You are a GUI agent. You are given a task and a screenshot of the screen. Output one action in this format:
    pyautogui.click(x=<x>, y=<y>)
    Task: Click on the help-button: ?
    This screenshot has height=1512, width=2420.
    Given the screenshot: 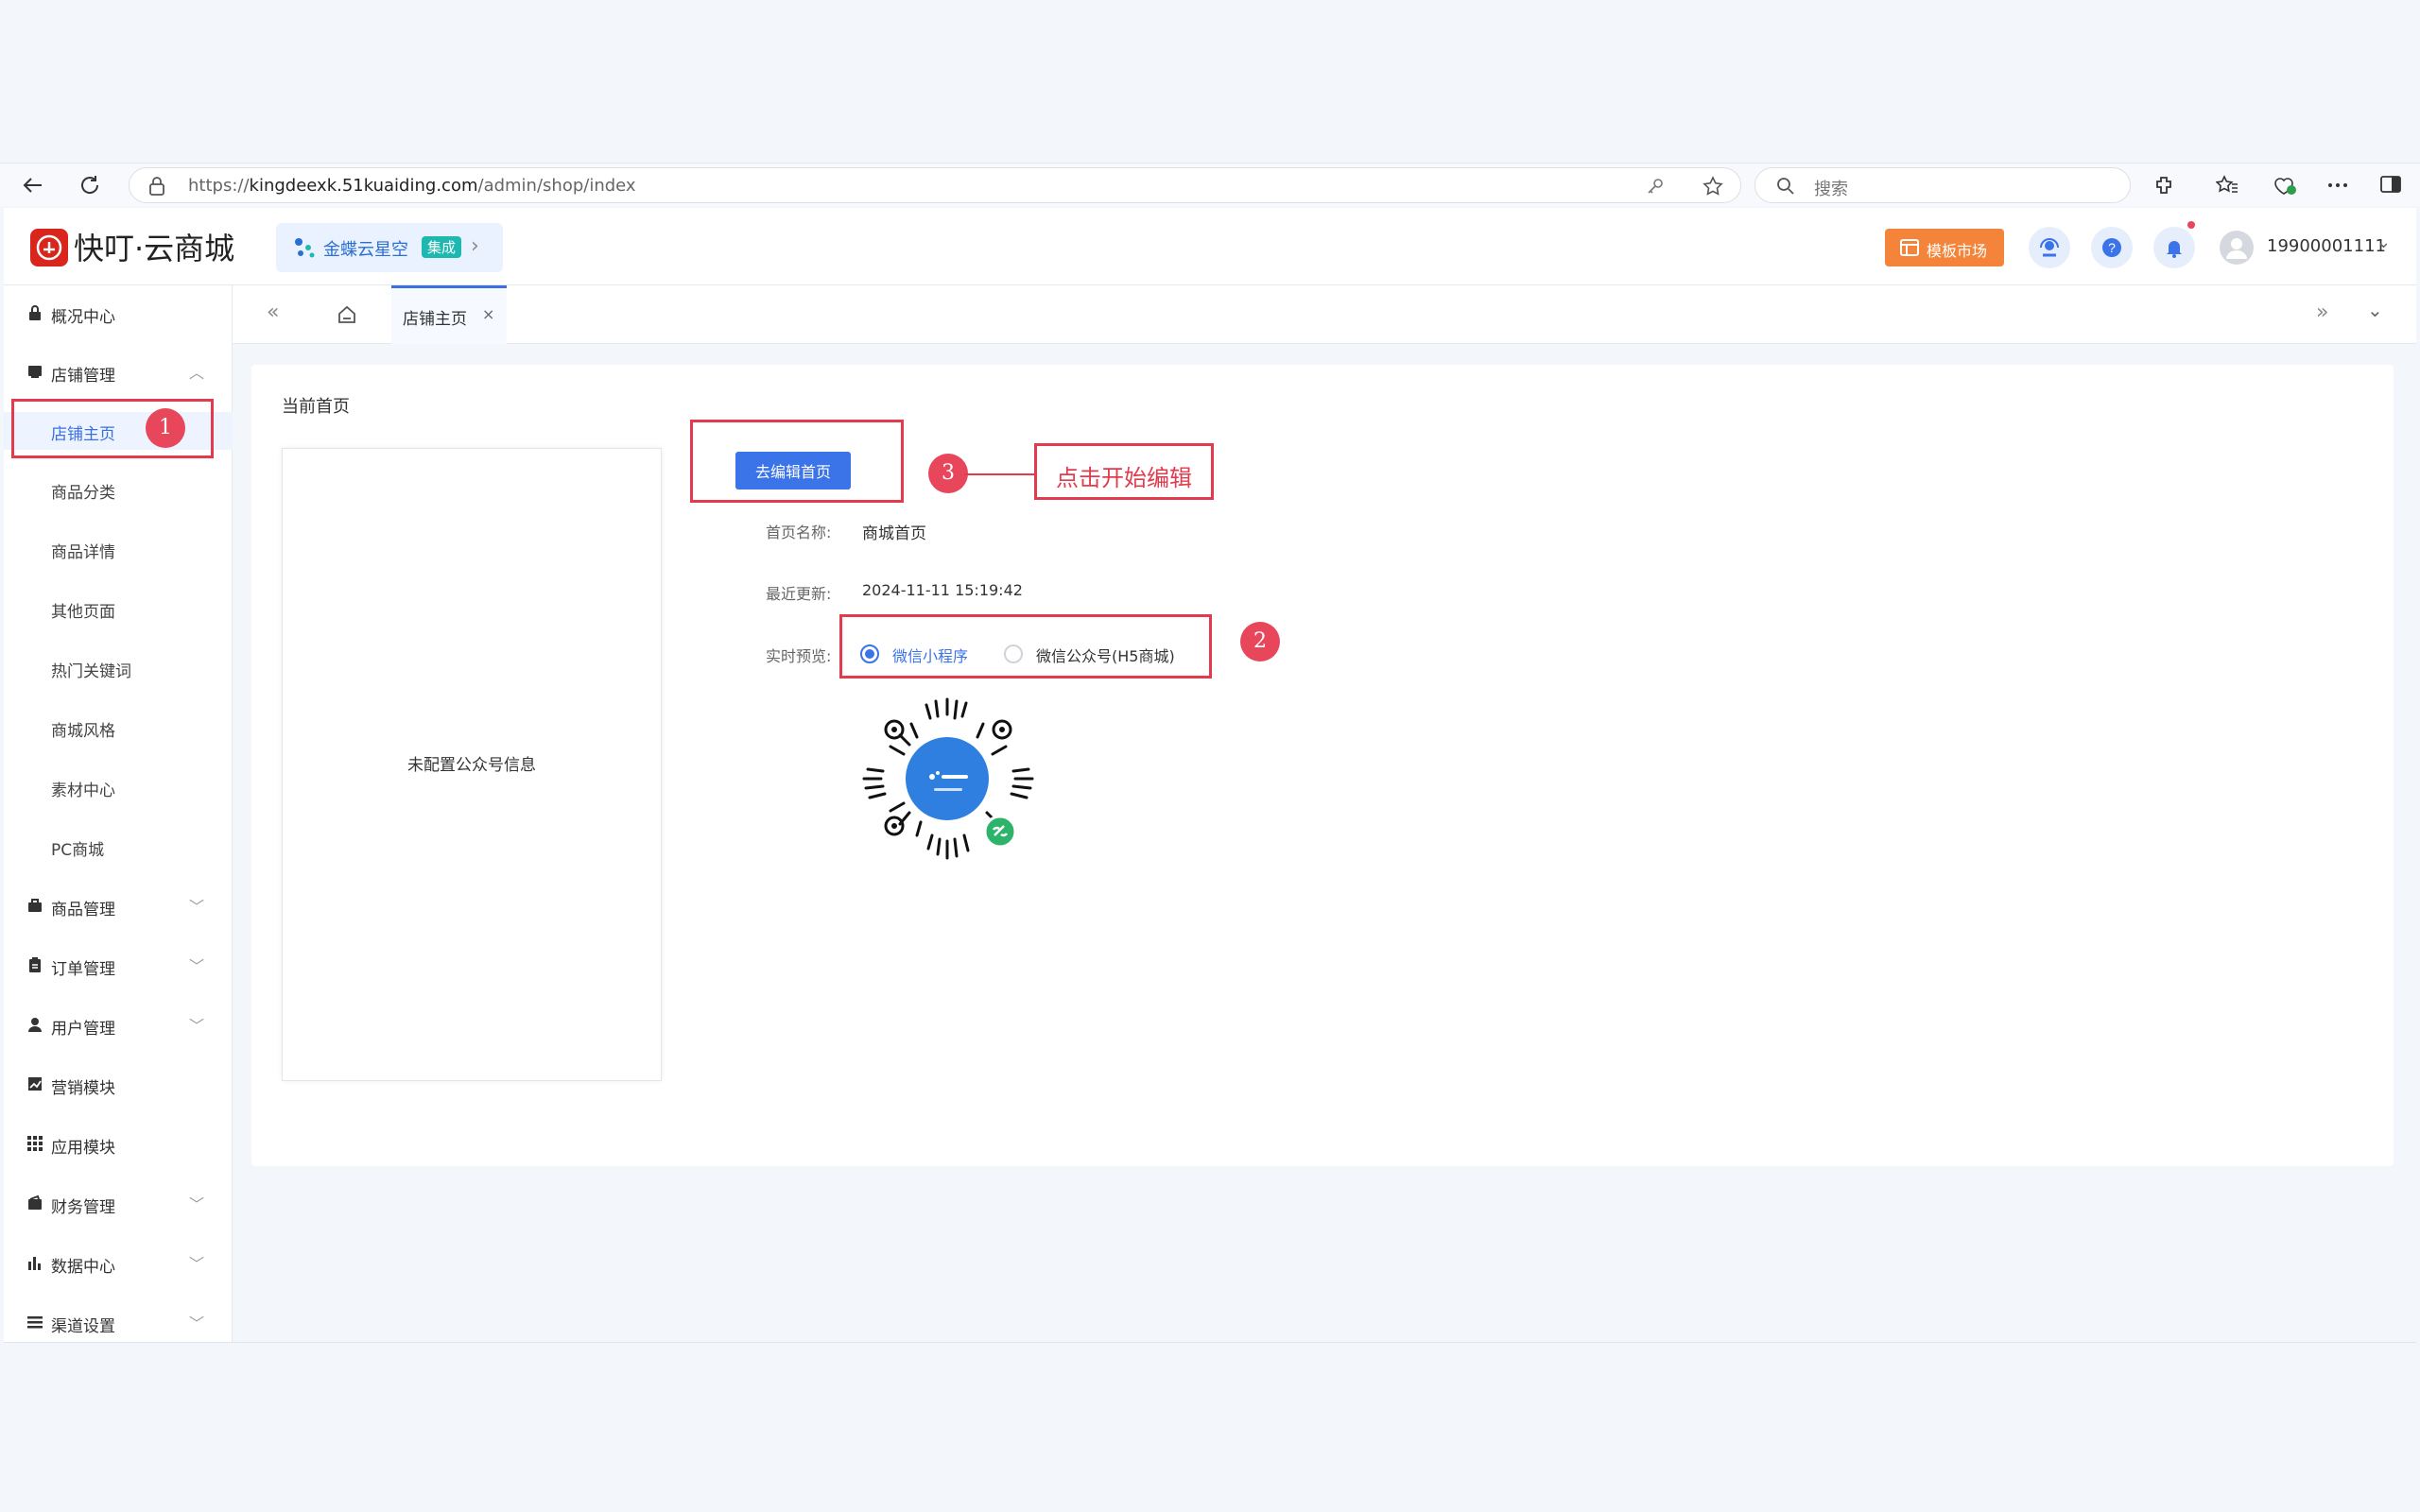 What is the action you would take?
    pyautogui.click(x=2112, y=247)
    